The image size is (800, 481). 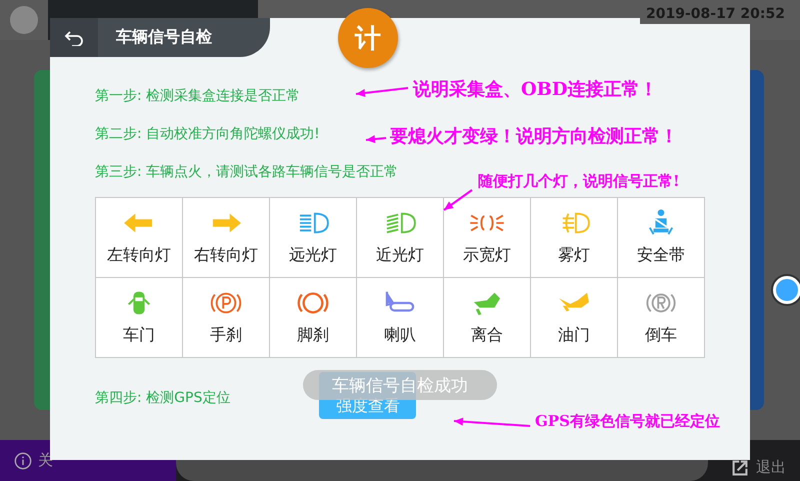 What do you see at coordinates (207, 134) in the screenshot?
I see `step-text: 第二步: 自动校准方向角陀螺仪成功!` at bounding box center [207, 134].